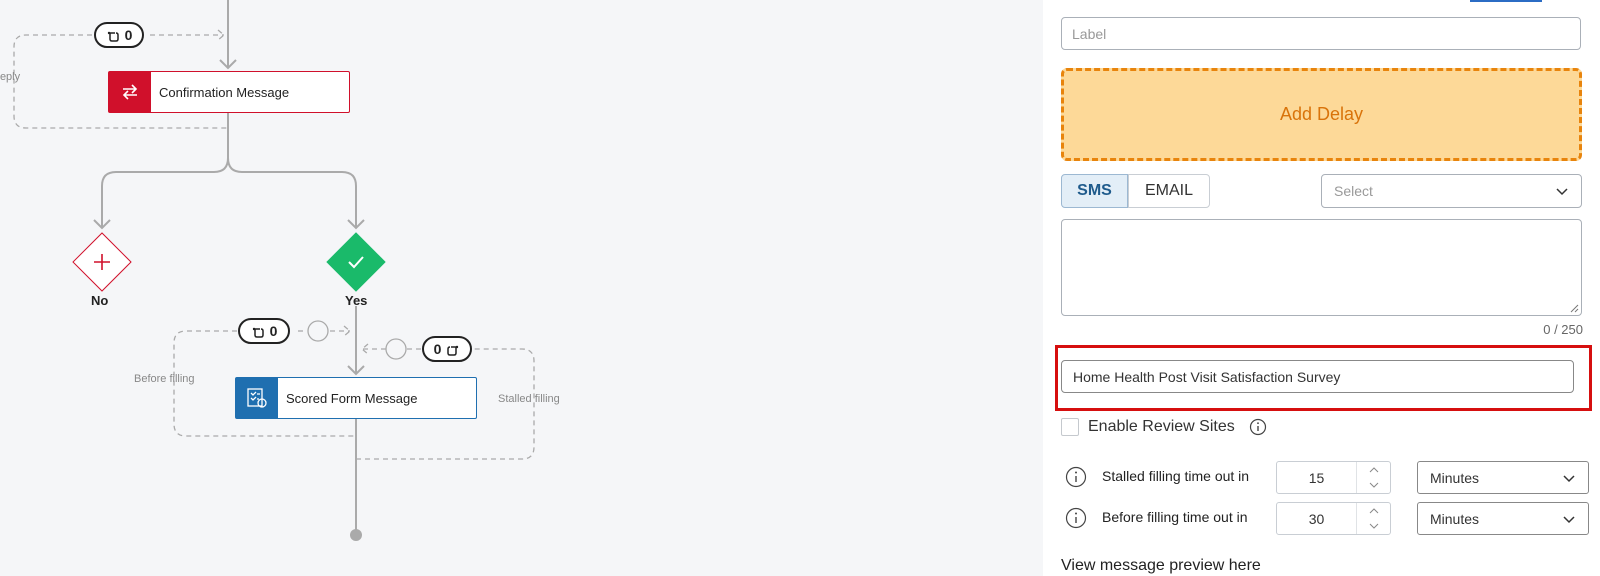 This screenshot has width=1600, height=576. Describe the element at coordinates (1169, 191) in the screenshot. I see `tab-email: EMAIL` at that location.